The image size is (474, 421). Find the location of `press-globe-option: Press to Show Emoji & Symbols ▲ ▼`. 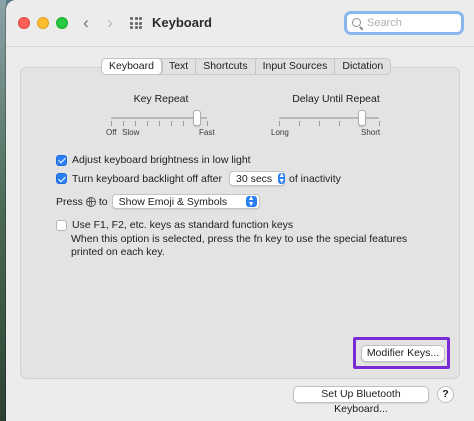

press-globe-option: Press to Show Emoji & Symbols ▲ ▼ is located at coordinates (160, 201).